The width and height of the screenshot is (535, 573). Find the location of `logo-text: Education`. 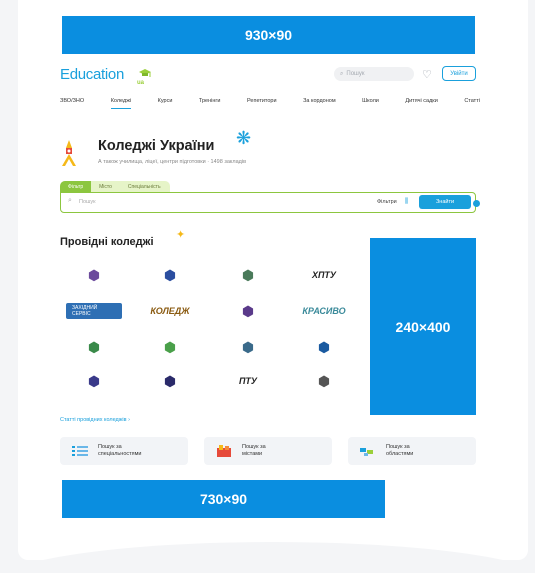

logo-text: Education is located at coordinates (92, 74).